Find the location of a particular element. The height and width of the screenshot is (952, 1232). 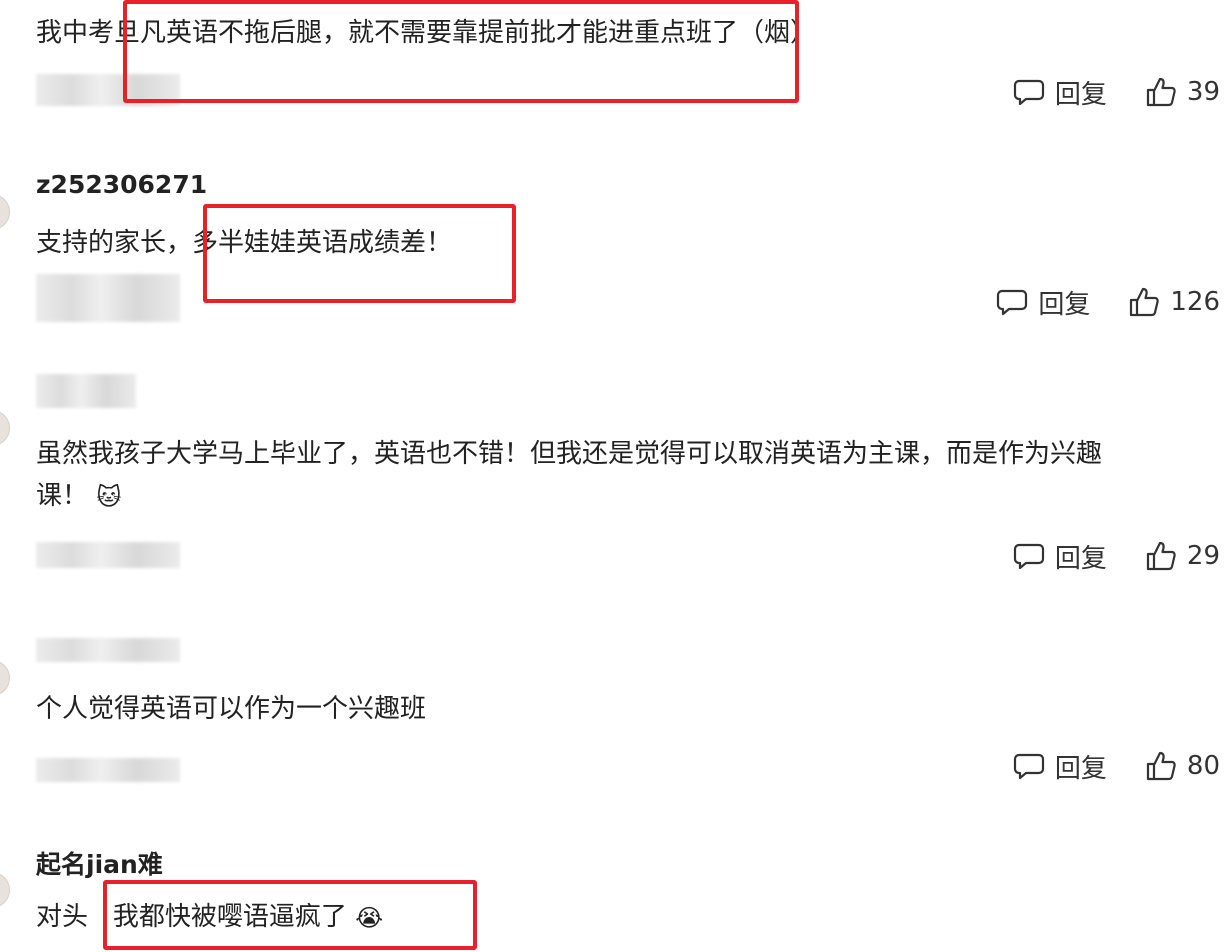

comment-actions: 回复 126 is located at coordinates (1108, 302).